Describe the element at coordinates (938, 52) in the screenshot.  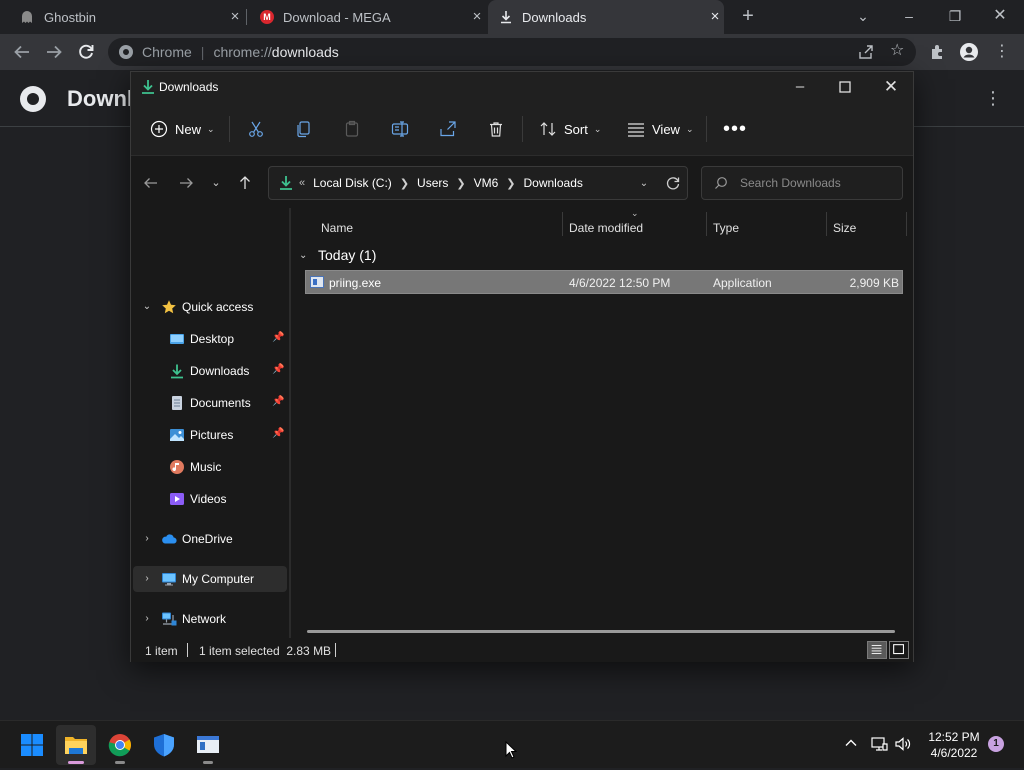
I see `extensions-icon` at that location.